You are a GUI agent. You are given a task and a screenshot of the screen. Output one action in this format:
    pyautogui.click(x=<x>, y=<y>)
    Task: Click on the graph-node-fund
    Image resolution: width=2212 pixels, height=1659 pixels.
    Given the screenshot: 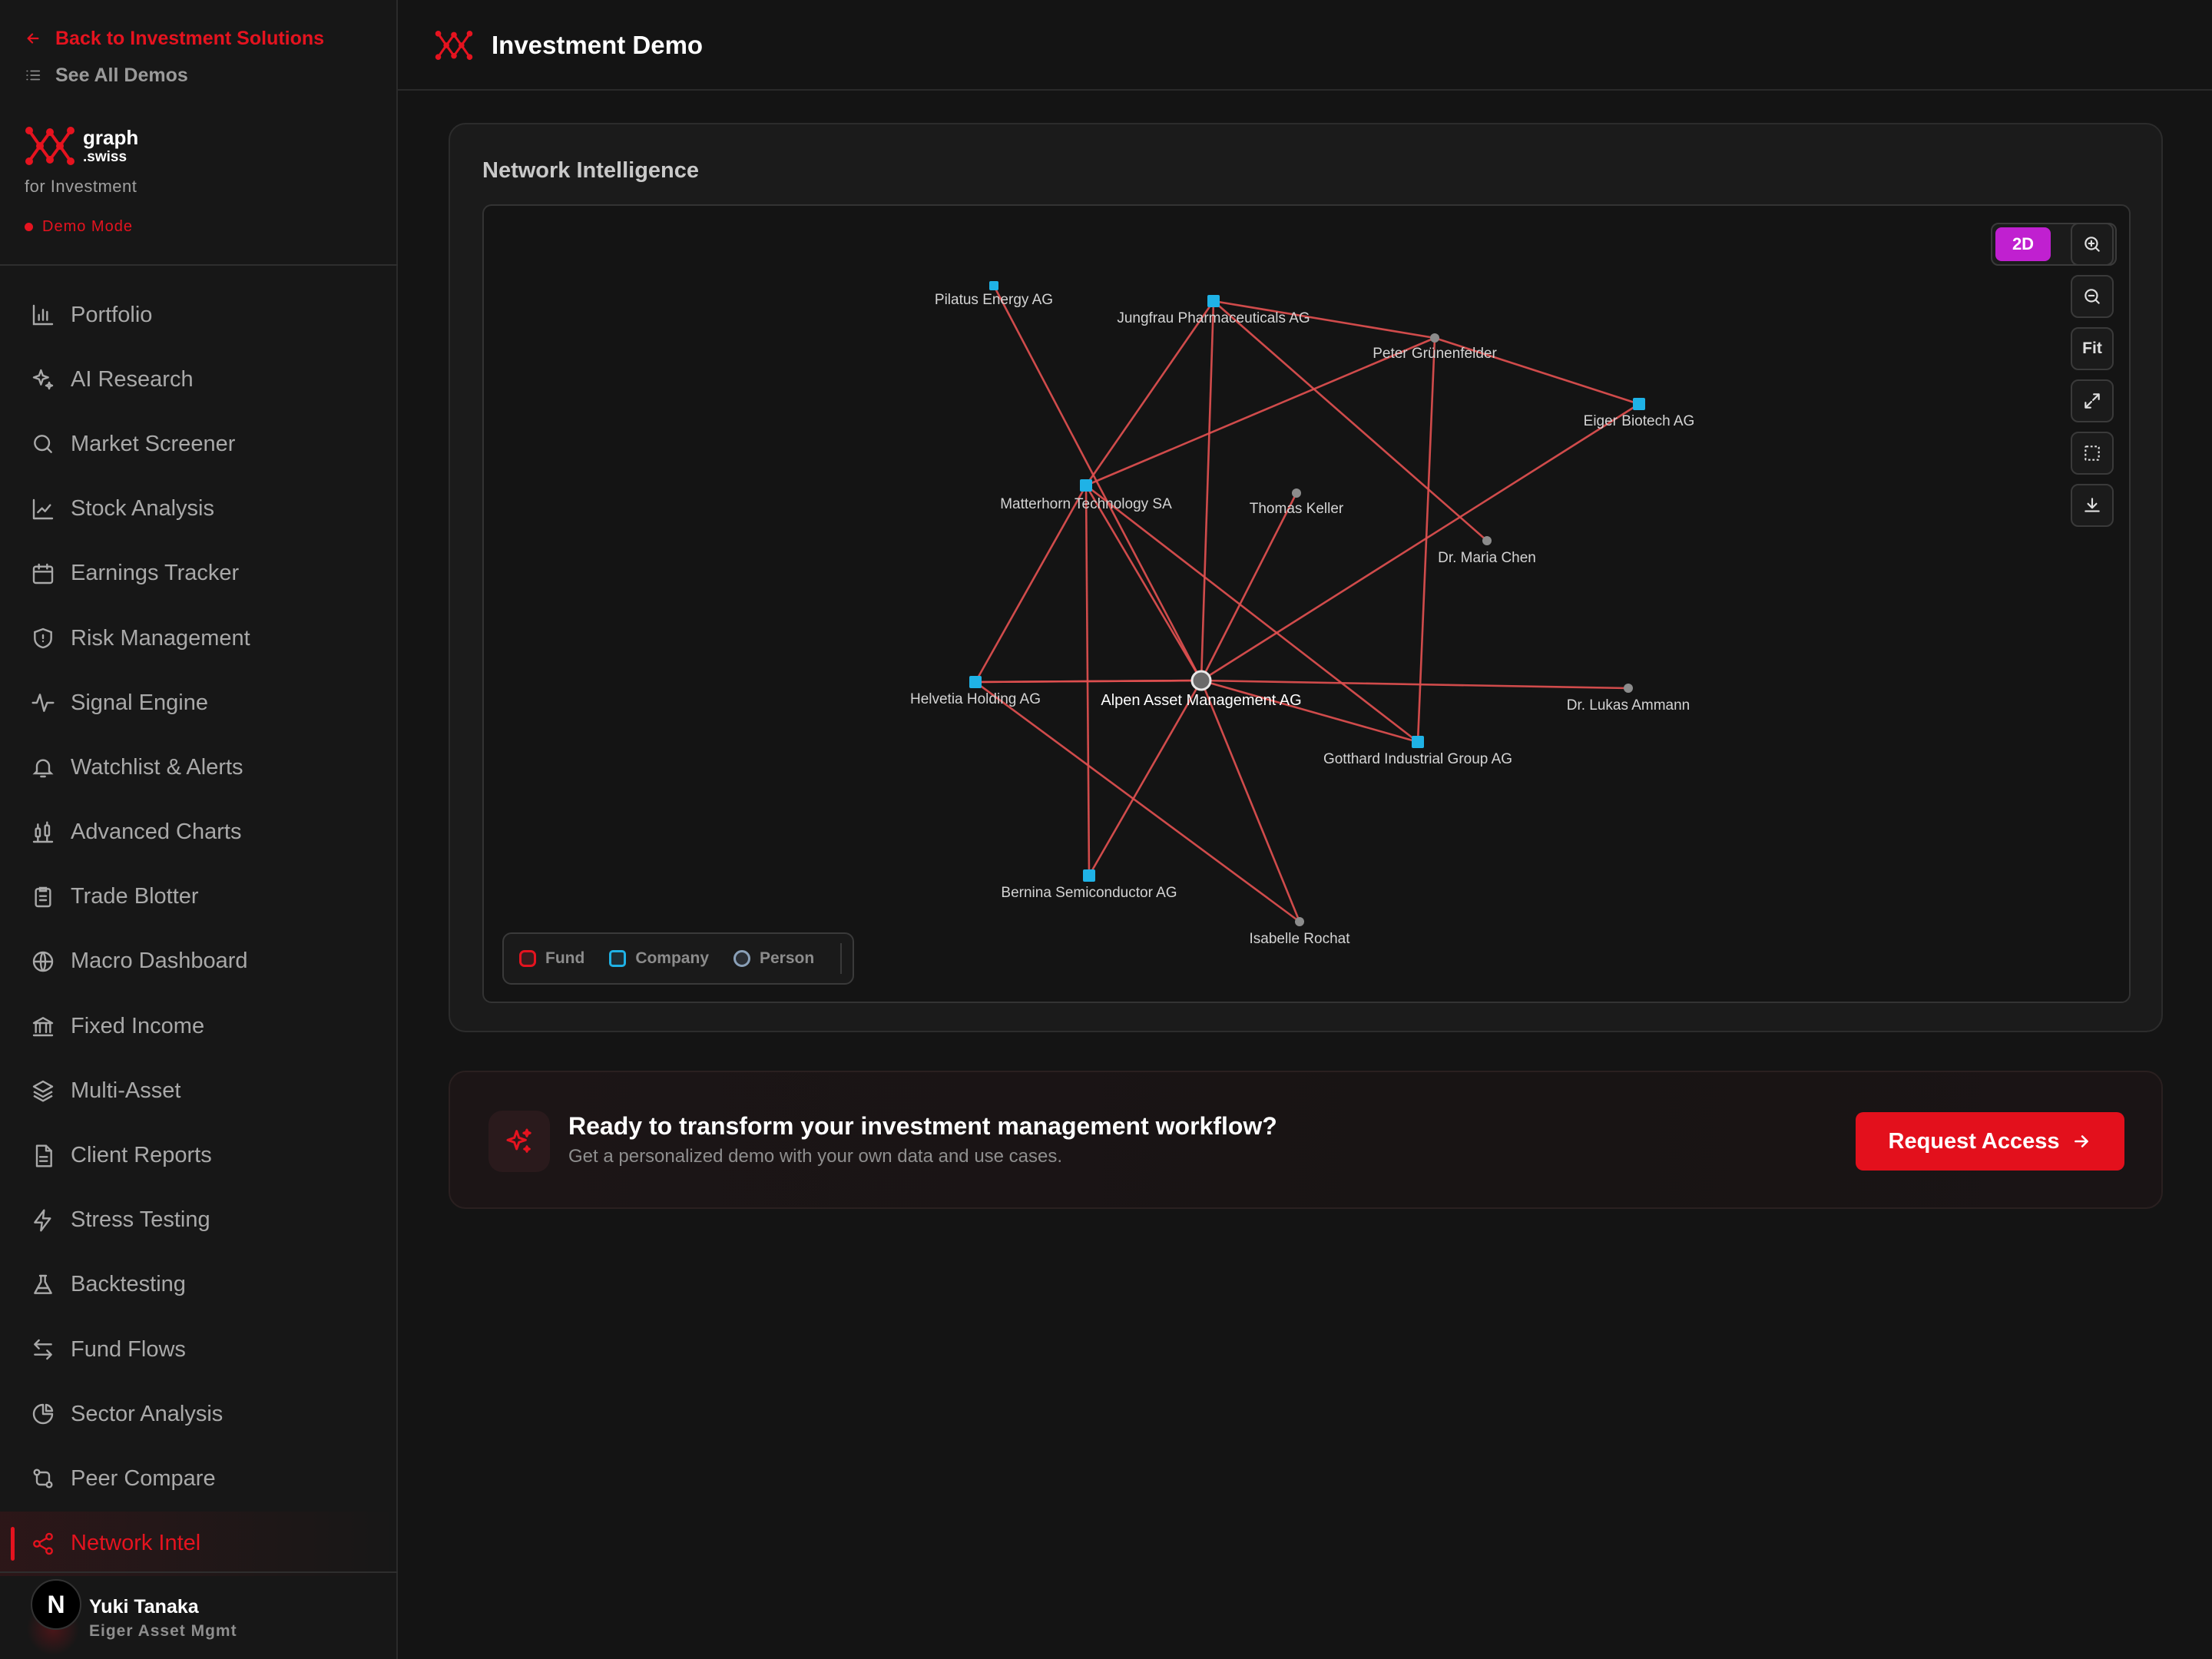 What is the action you would take?
    pyautogui.click(x=1201, y=680)
    